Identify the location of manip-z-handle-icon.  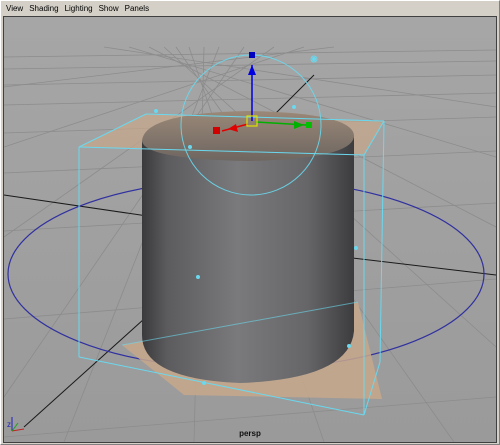
(216, 130).